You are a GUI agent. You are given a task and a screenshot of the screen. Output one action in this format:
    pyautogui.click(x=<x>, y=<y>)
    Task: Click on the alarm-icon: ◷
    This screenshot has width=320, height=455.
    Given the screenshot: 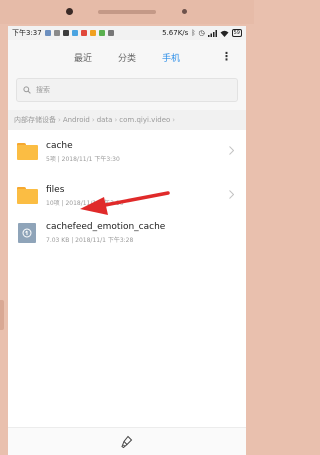 What is the action you would take?
    pyautogui.click(x=201, y=33)
    